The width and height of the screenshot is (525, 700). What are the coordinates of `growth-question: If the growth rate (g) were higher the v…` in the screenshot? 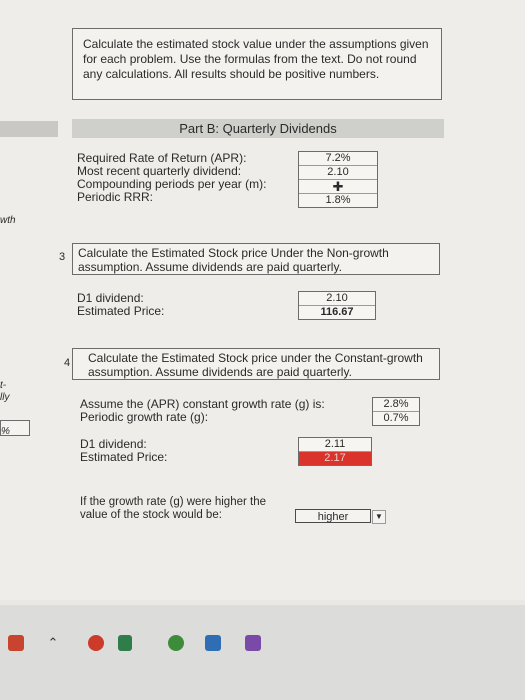 It's located at (173, 508).